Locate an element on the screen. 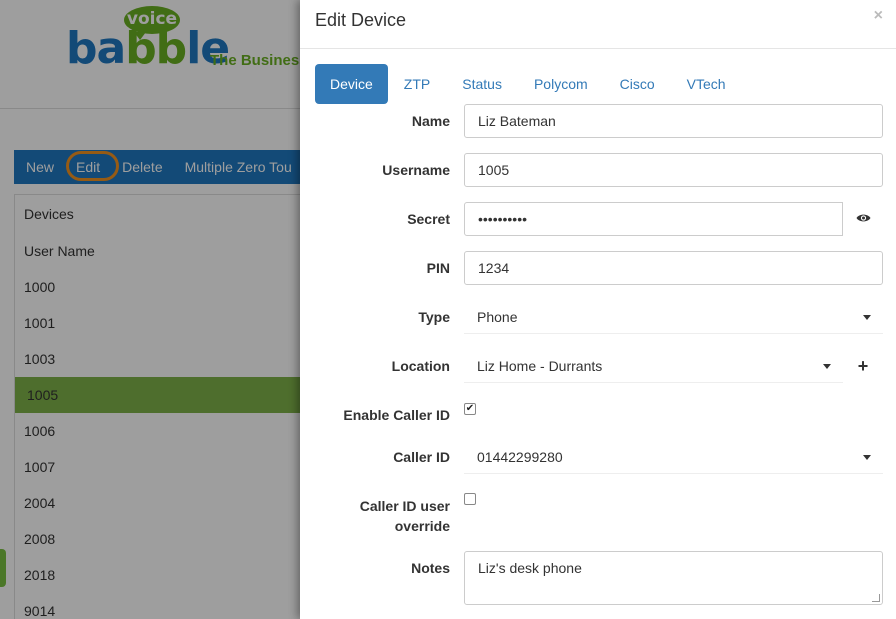 The width and height of the screenshot is (896, 619). location-select-value: Liz Home - Durrants is located at coordinates (540, 366).